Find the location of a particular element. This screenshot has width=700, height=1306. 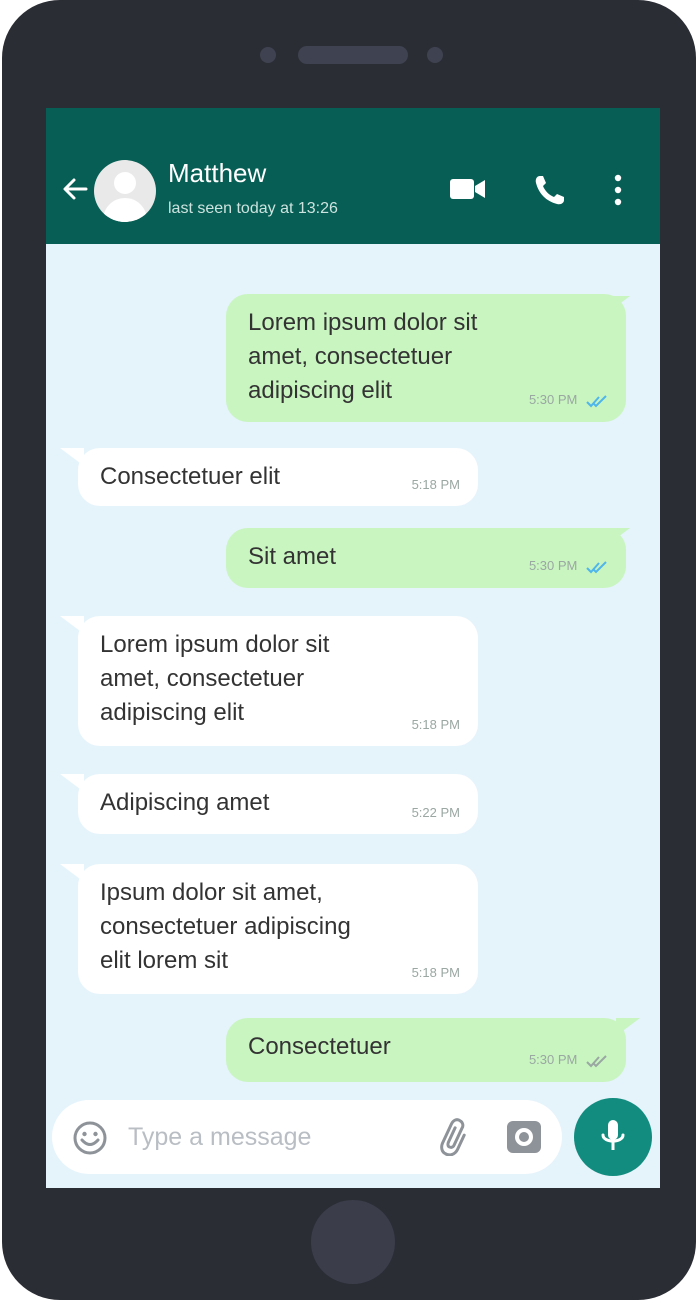

emoji-icon is located at coordinates (90, 1140).